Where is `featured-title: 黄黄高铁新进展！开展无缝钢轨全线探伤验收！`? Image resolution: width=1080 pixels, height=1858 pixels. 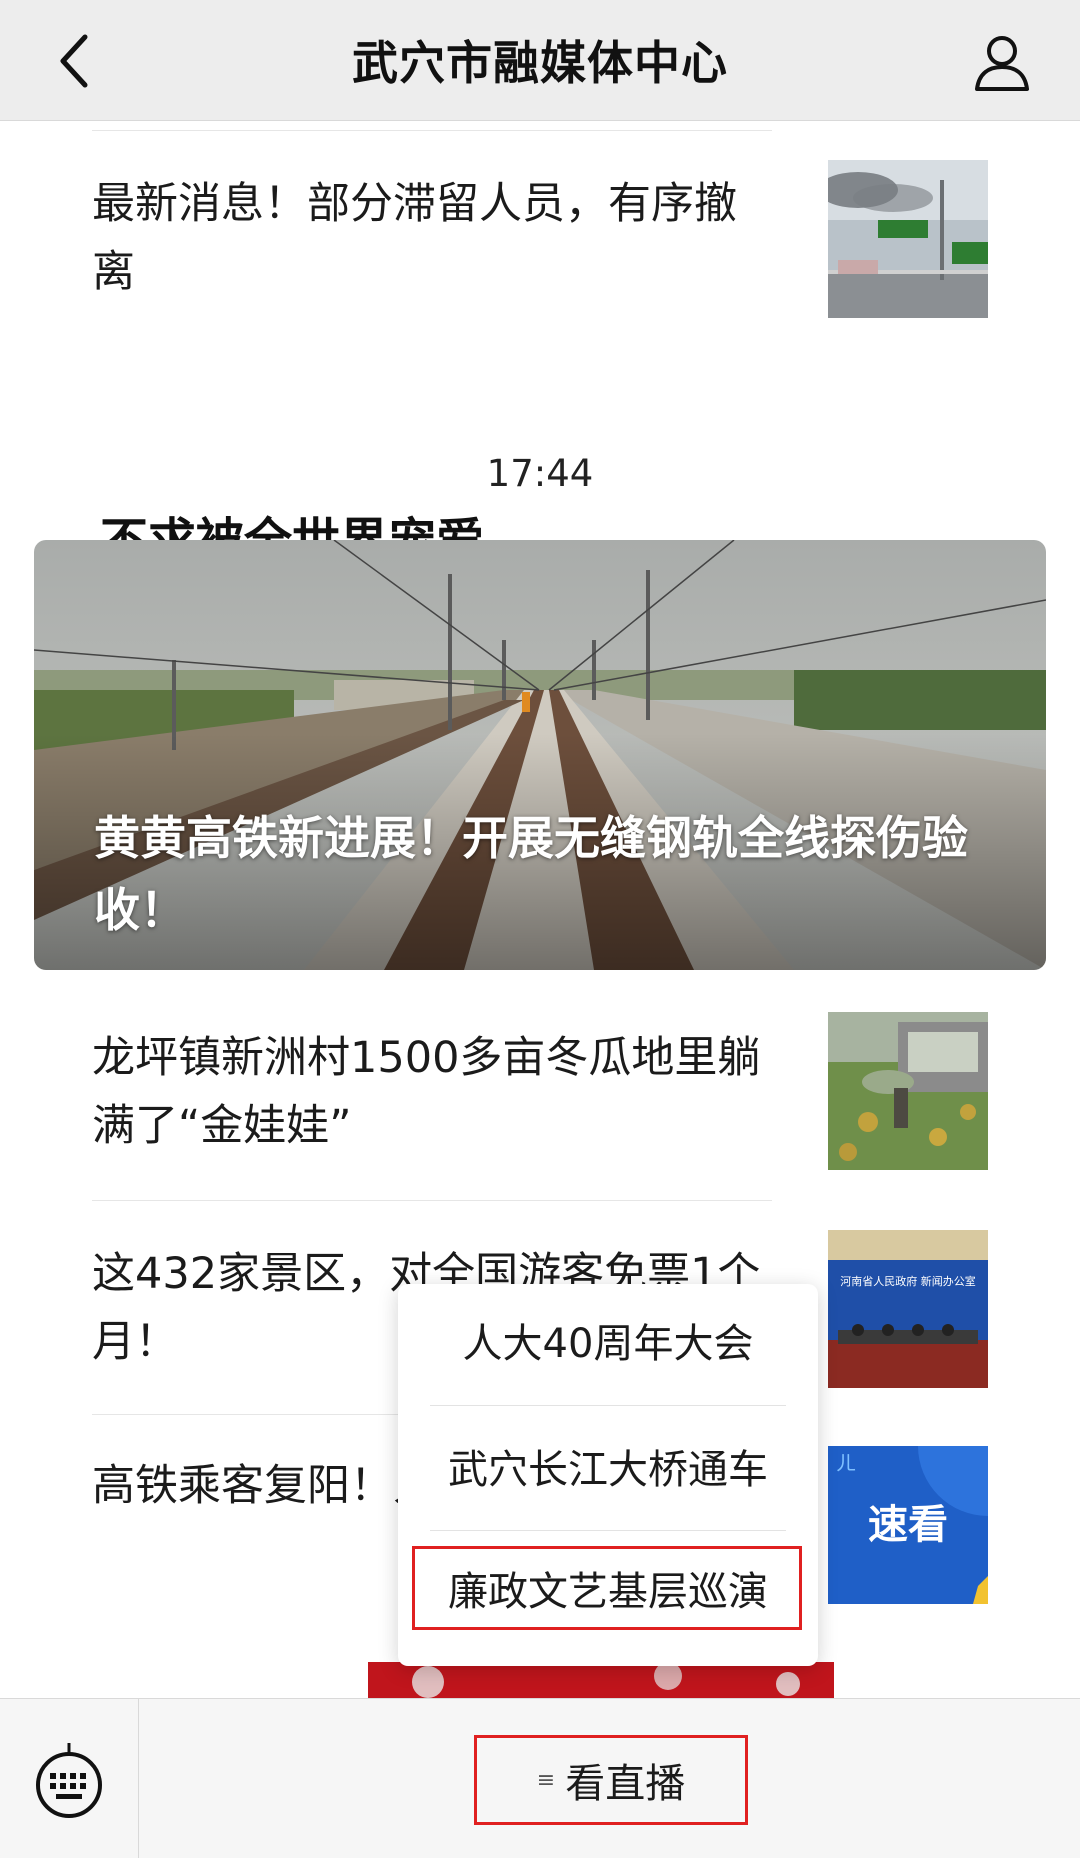 featured-title: 黄黄高铁新进展！开展无缝钢轨全线探伤验收！ is located at coordinates (531, 874).